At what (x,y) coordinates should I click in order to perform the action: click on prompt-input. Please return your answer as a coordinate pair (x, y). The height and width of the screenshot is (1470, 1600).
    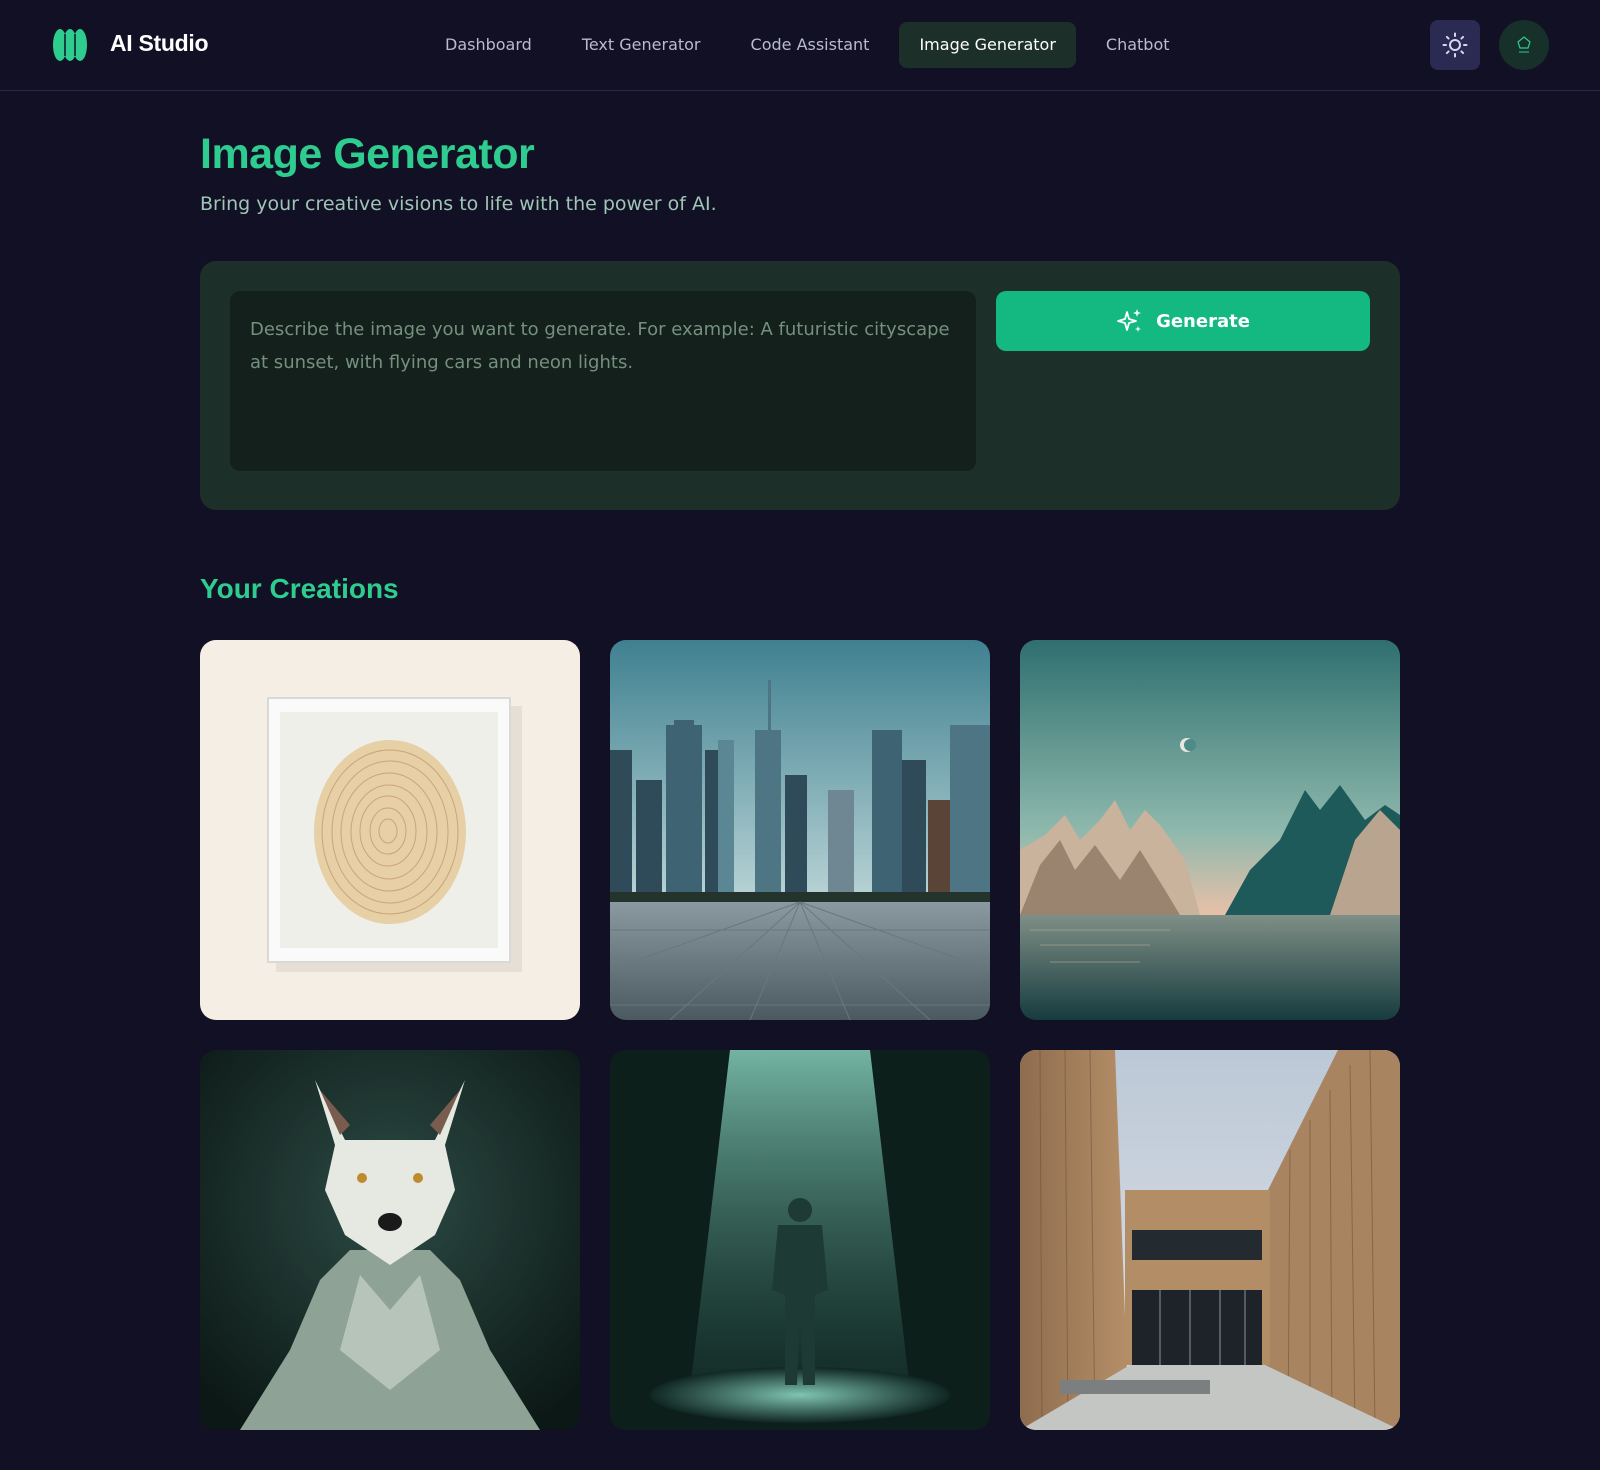
    Looking at the image, I should click on (603, 381).